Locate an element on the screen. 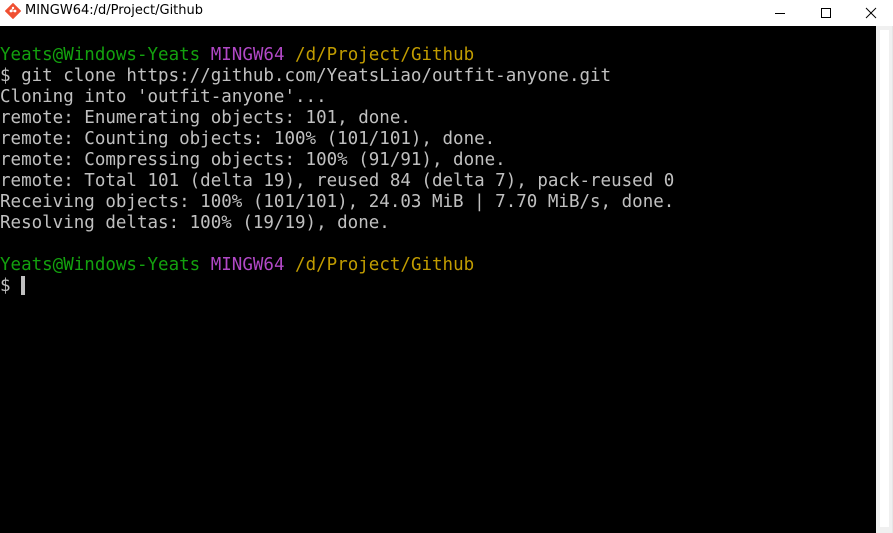 The width and height of the screenshot is (893, 533). output-line: Resolving deltas: 100% (19/19), done. is located at coordinates (195, 223).